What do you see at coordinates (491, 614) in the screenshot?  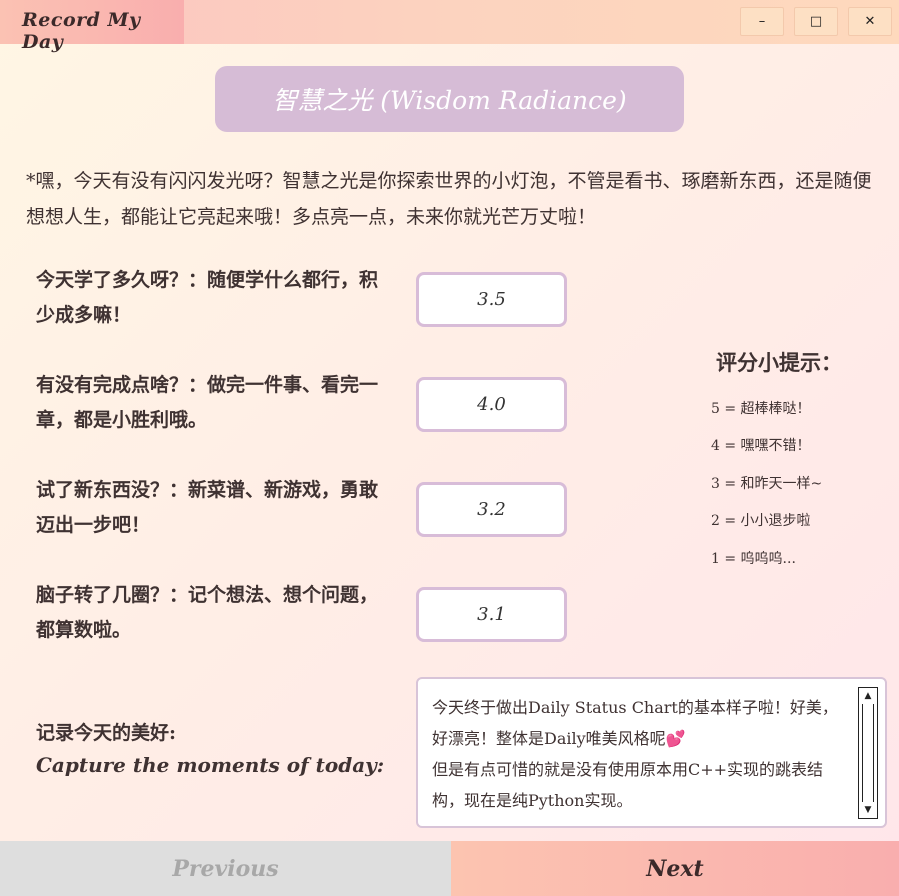 I see `score-input-4: 3.1` at bounding box center [491, 614].